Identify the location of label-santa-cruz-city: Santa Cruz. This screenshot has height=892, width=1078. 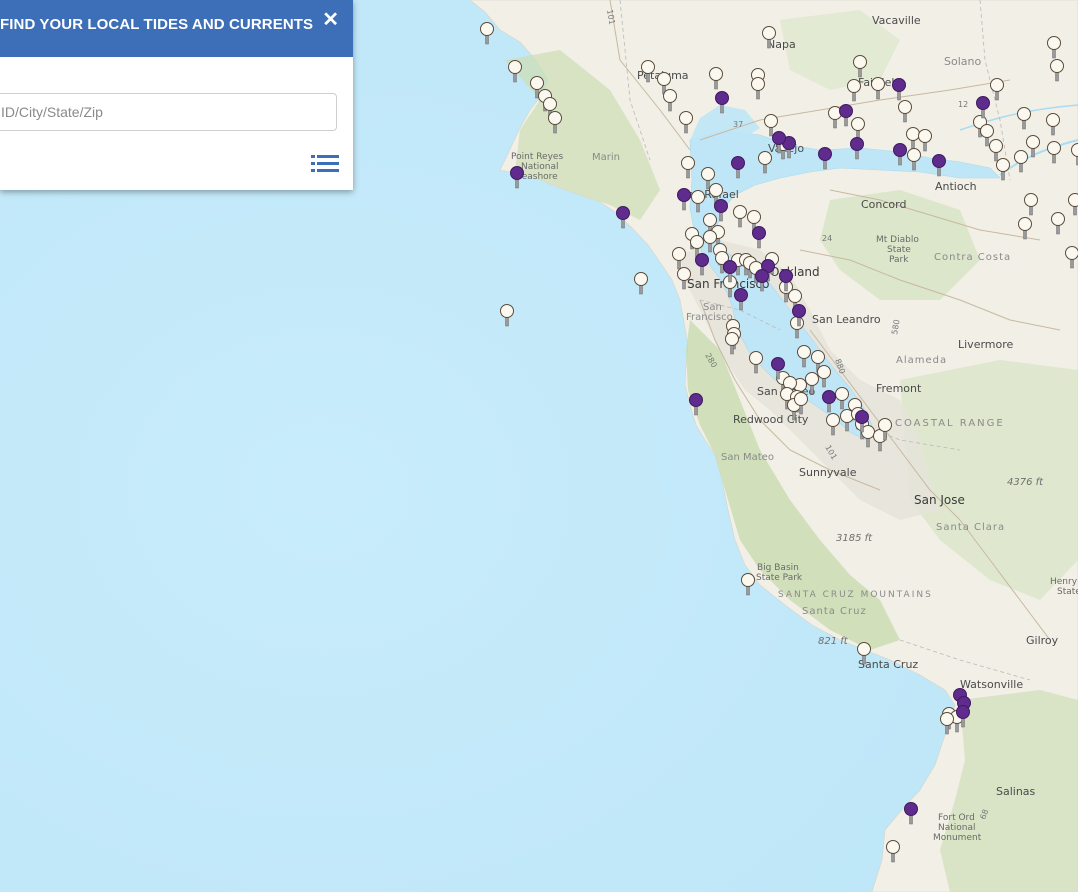
(888, 664).